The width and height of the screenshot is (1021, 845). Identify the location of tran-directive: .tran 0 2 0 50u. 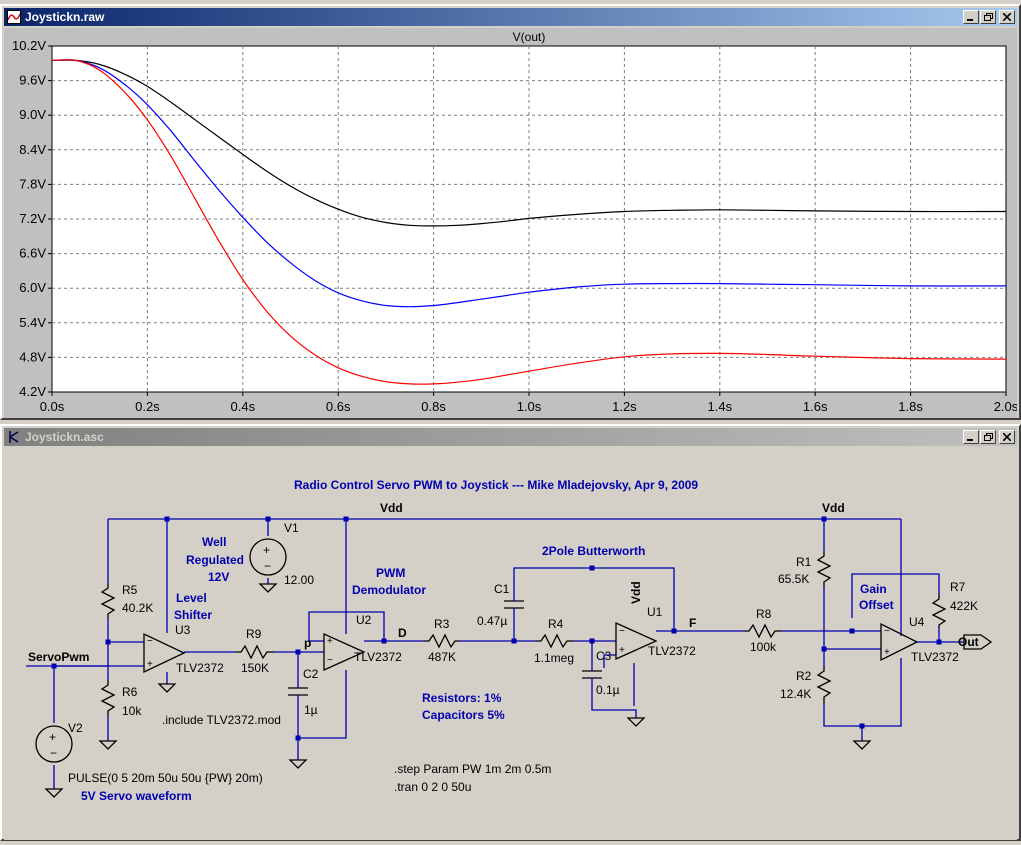
(432, 787).